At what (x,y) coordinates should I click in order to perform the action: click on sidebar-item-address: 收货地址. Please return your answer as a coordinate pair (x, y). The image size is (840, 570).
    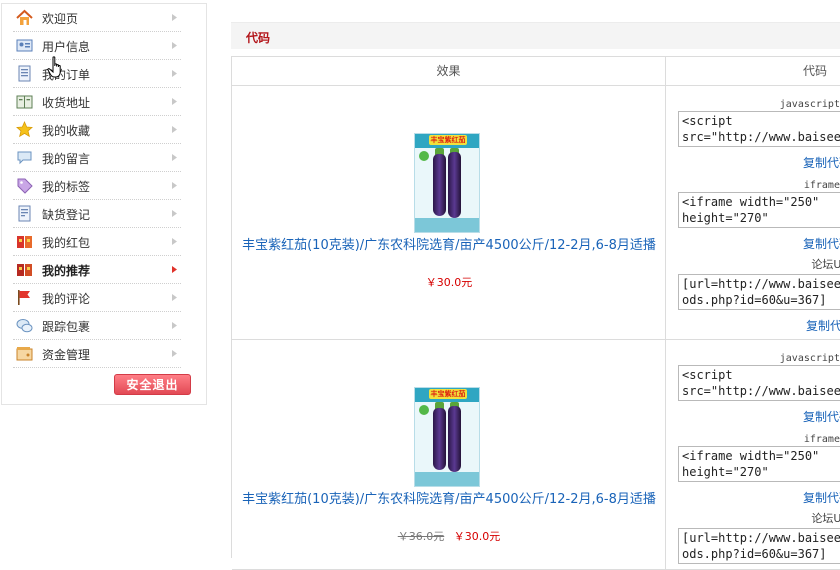
    Looking at the image, I should click on (97, 102).